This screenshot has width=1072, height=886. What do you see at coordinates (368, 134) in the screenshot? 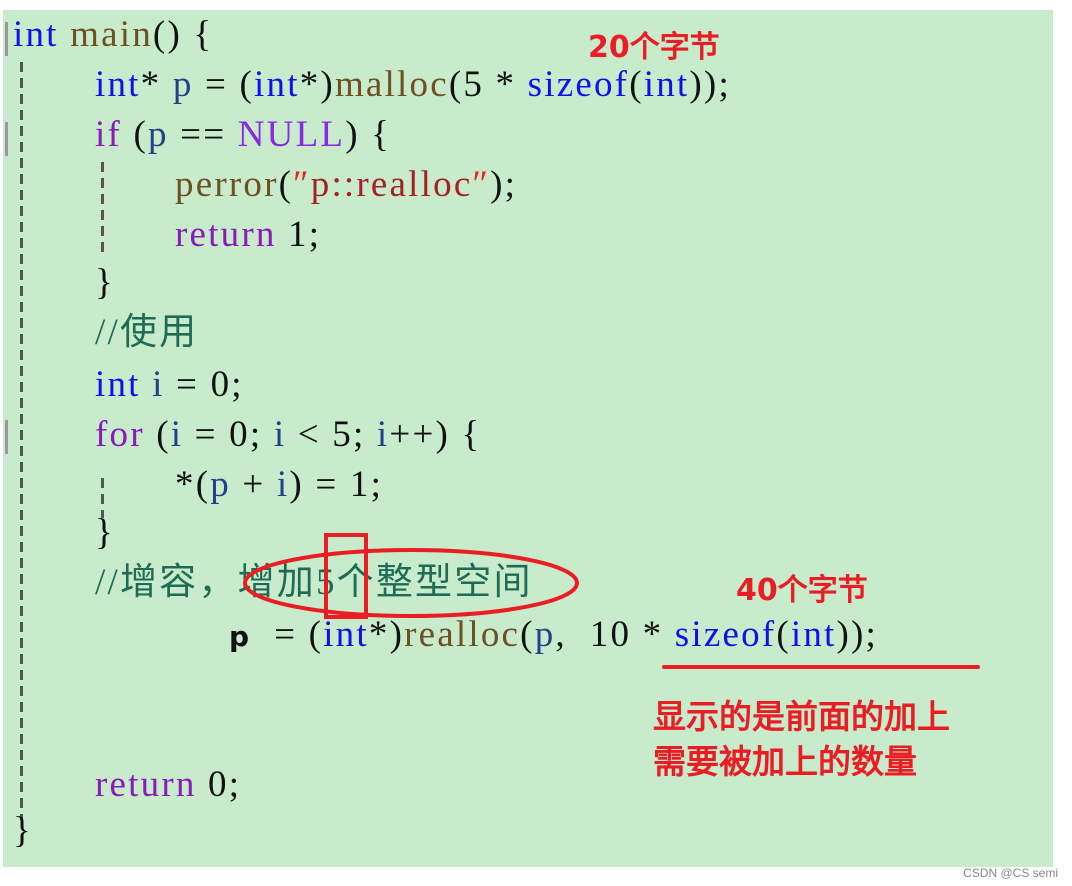
I see `code-text: ) {` at bounding box center [368, 134].